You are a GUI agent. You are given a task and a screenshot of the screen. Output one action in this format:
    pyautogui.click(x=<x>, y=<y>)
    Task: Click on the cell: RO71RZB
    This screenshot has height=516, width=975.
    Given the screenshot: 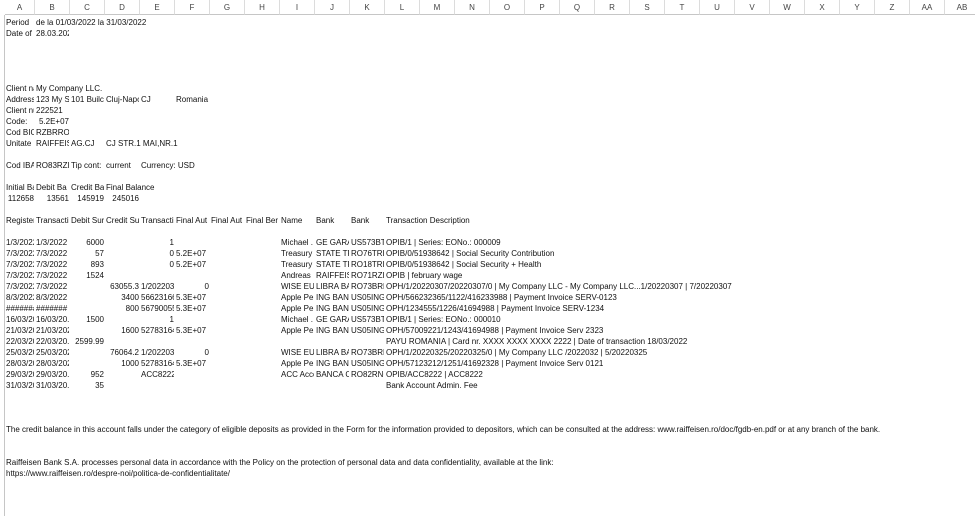 What is the action you would take?
    pyautogui.click(x=367, y=275)
    